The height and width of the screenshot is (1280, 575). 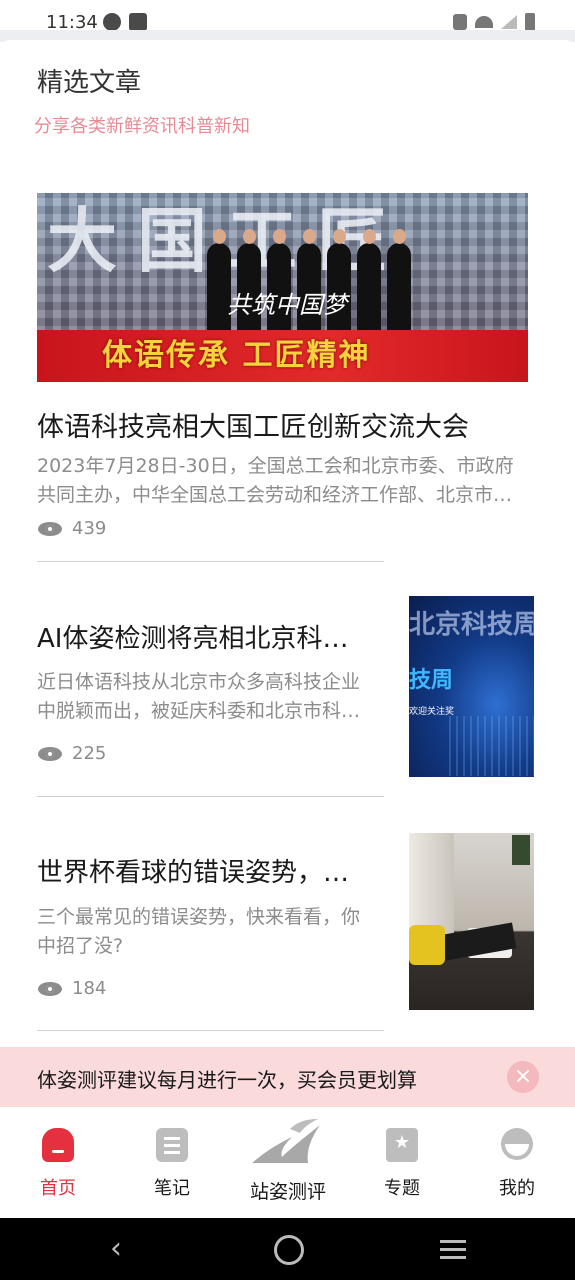 What do you see at coordinates (138, 22) in the screenshot?
I see `mail-icon` at bounding box center [138, 22].